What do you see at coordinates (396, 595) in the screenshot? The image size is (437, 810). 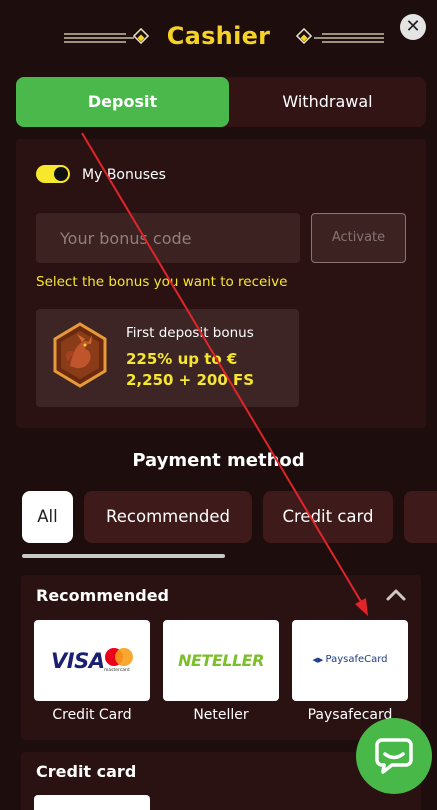 I see `chevron-up-icon` at bounding box center [396, 595].